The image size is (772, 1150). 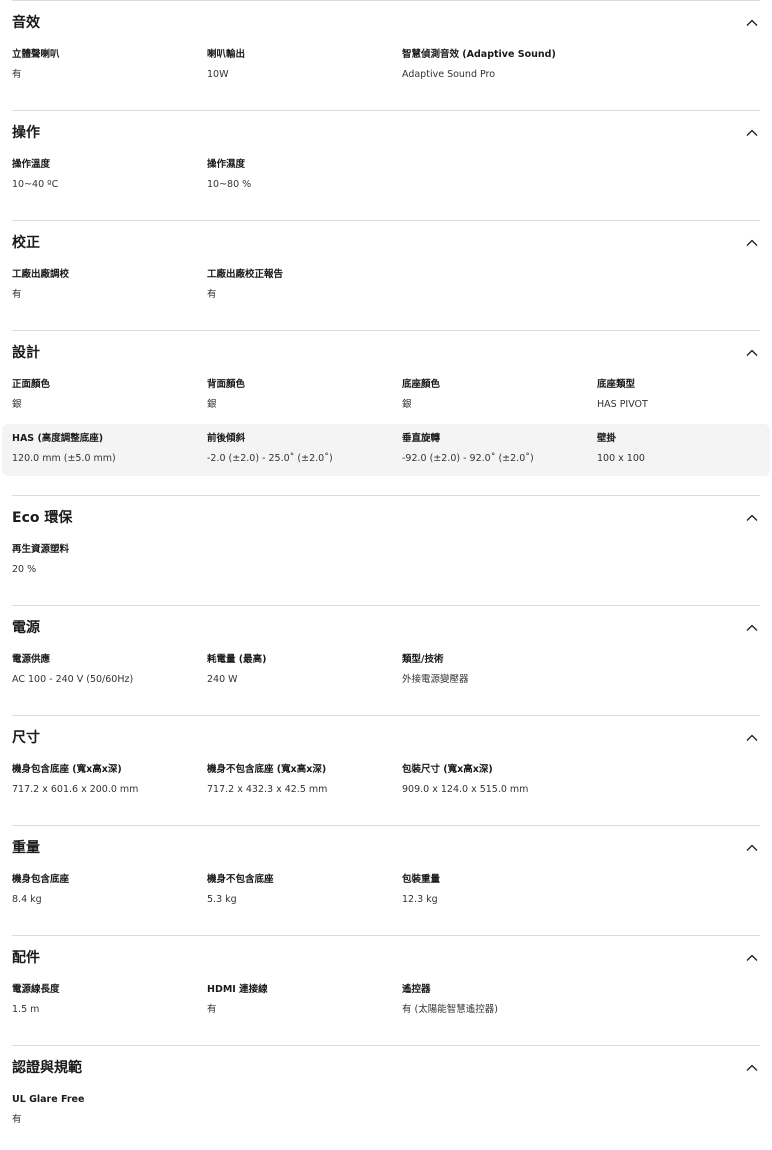 I want to click on spec-label: 操作濕度, so click(x=226, y=164).